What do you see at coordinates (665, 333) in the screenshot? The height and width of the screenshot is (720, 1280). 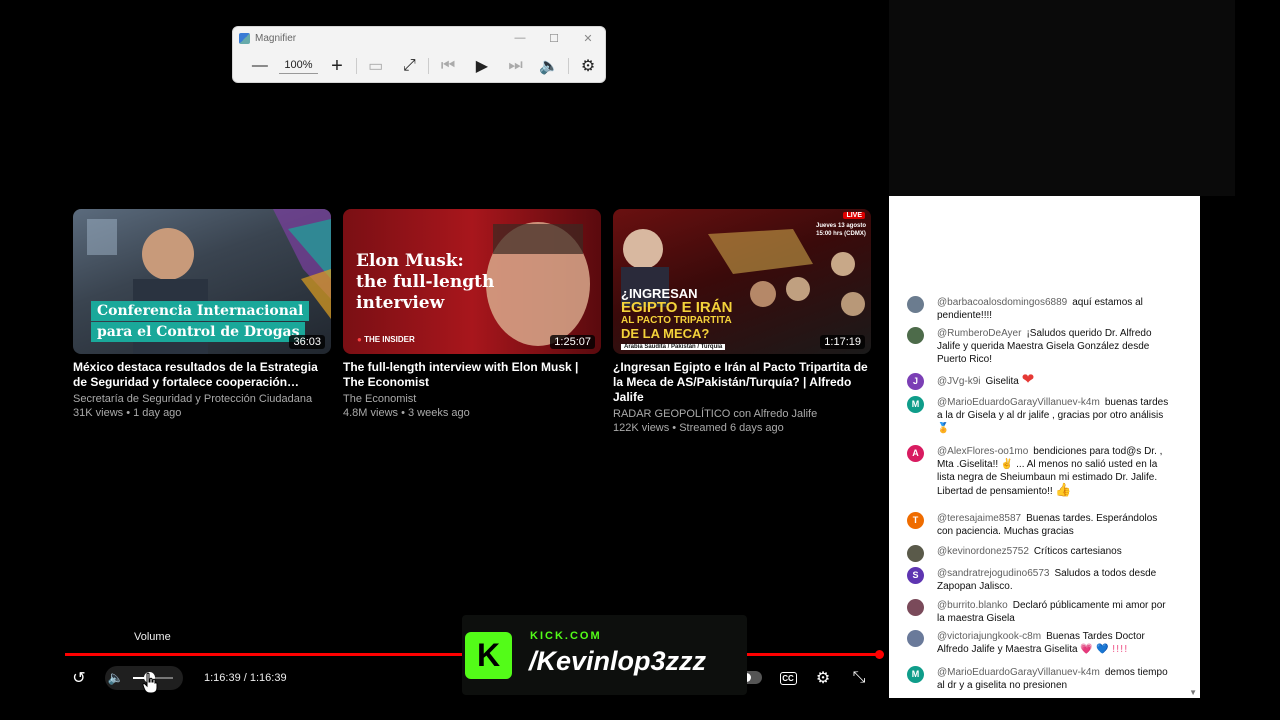 I see `thumbnail-line4: DE LA MECA?` at bounding box center [665, 333].